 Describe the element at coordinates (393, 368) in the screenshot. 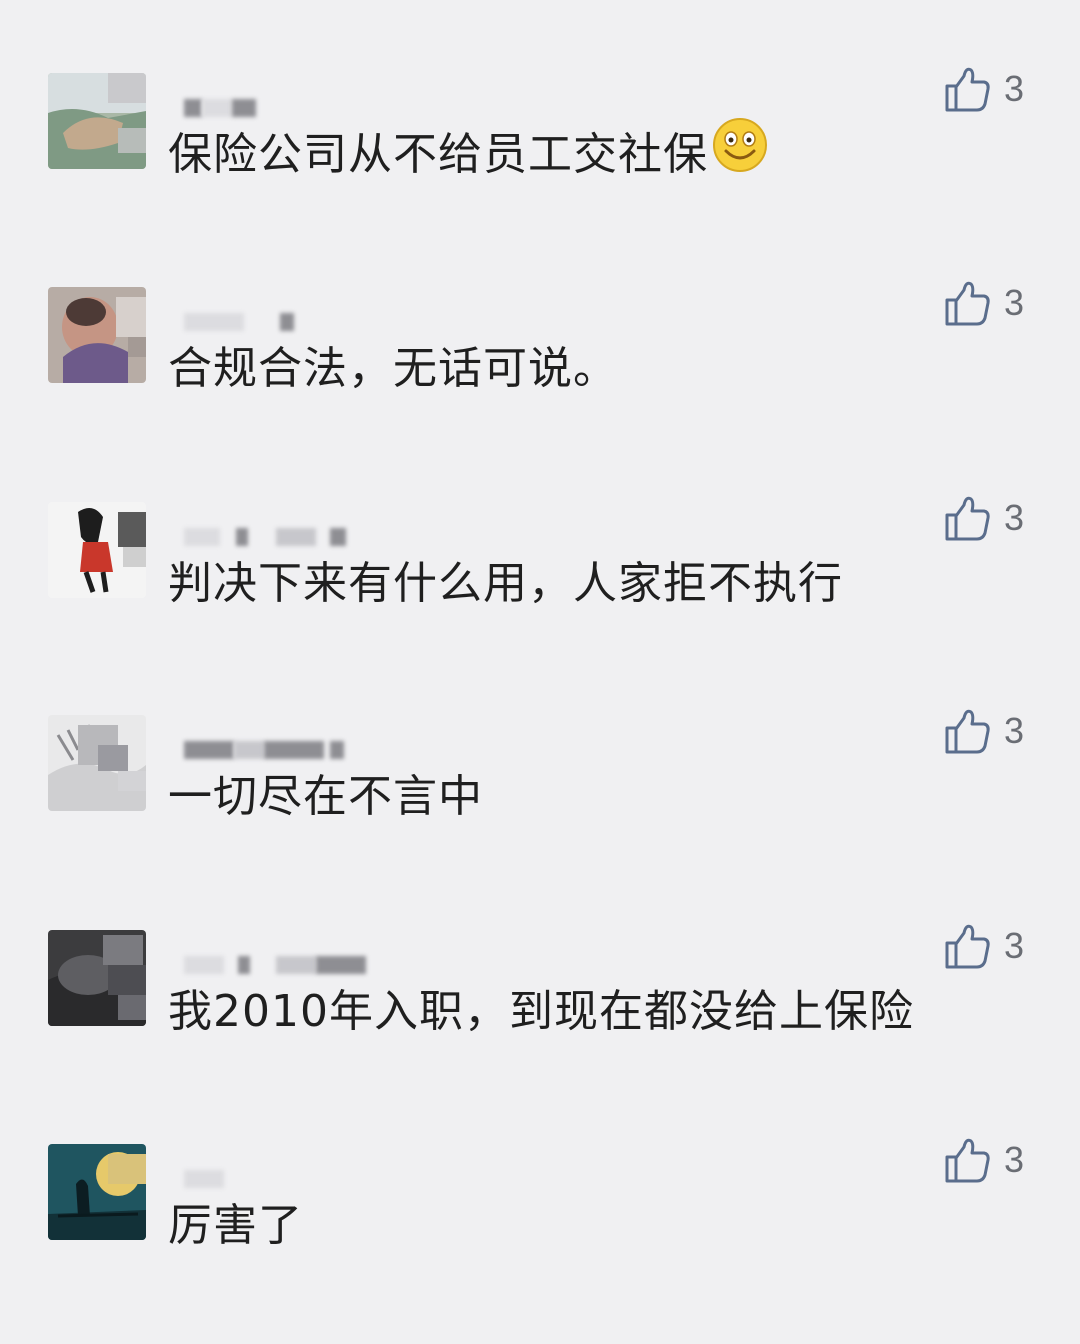

I see `comment-text: 合规合法，无话可说。` at that location.